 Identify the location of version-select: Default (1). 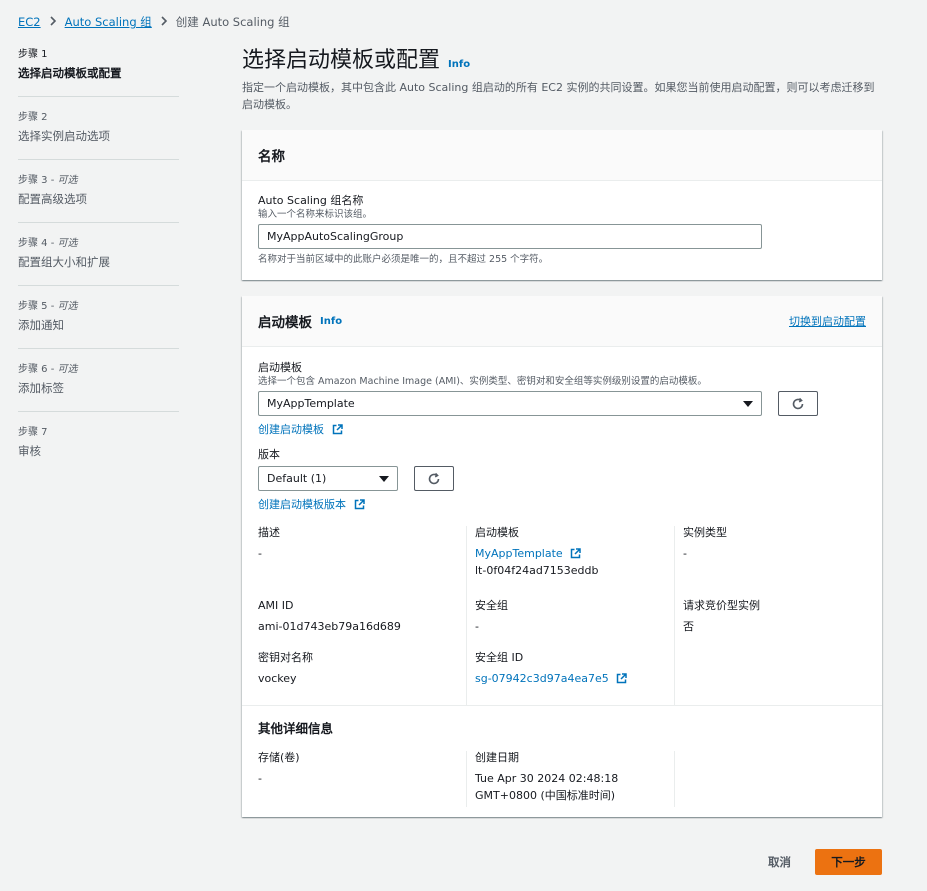
(328, 478).